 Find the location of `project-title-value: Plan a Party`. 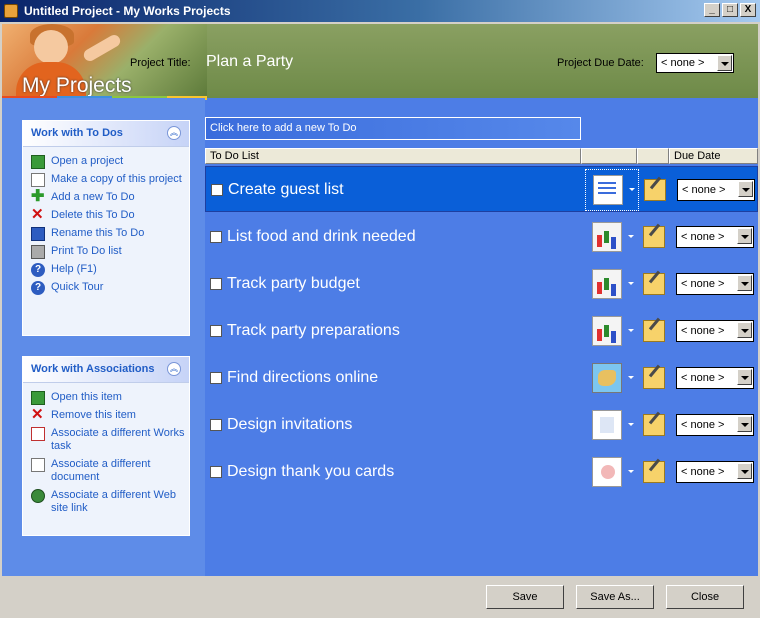

project-title-value: Plan a Party is located at coordinates (249, 62).